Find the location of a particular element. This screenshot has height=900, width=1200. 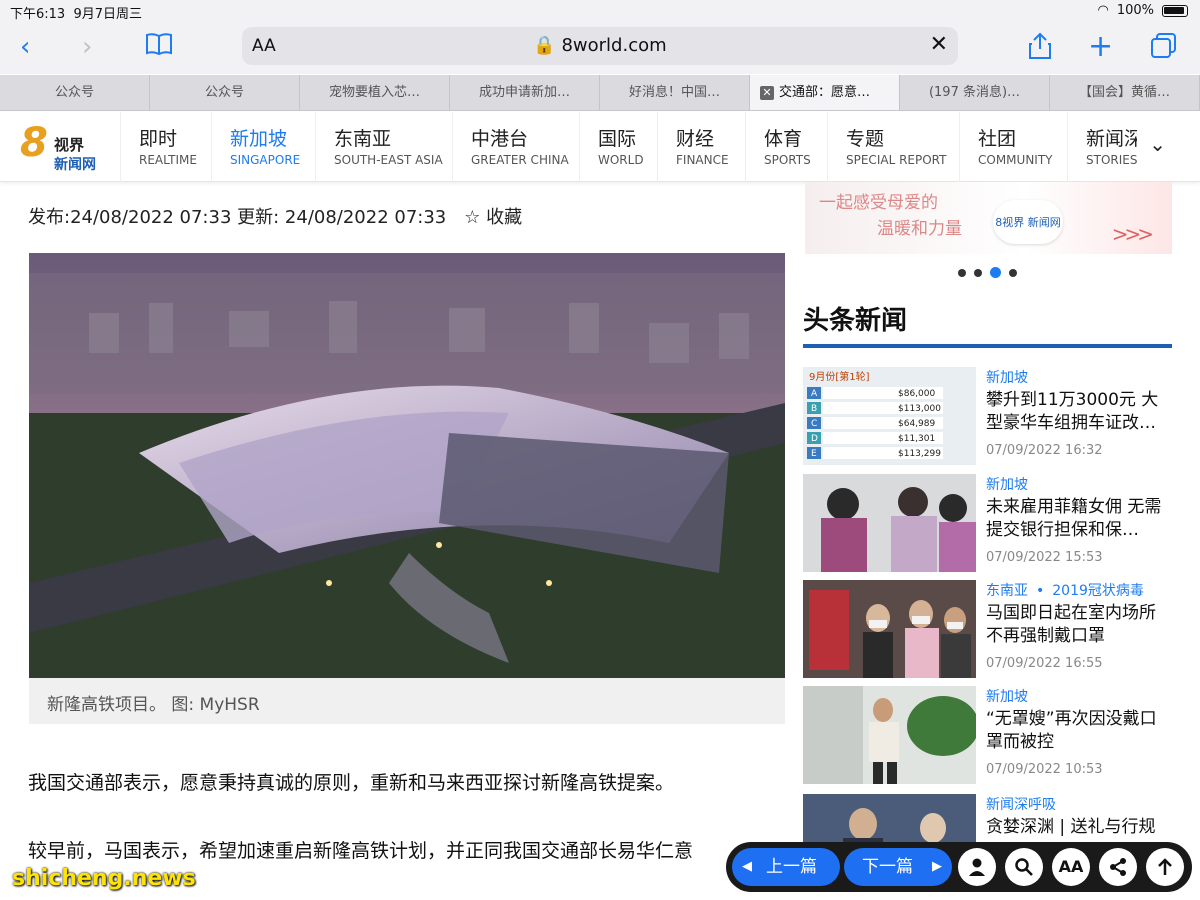

banner-logo: 8视界 新闻网 is located at coordinates (1028, 222).